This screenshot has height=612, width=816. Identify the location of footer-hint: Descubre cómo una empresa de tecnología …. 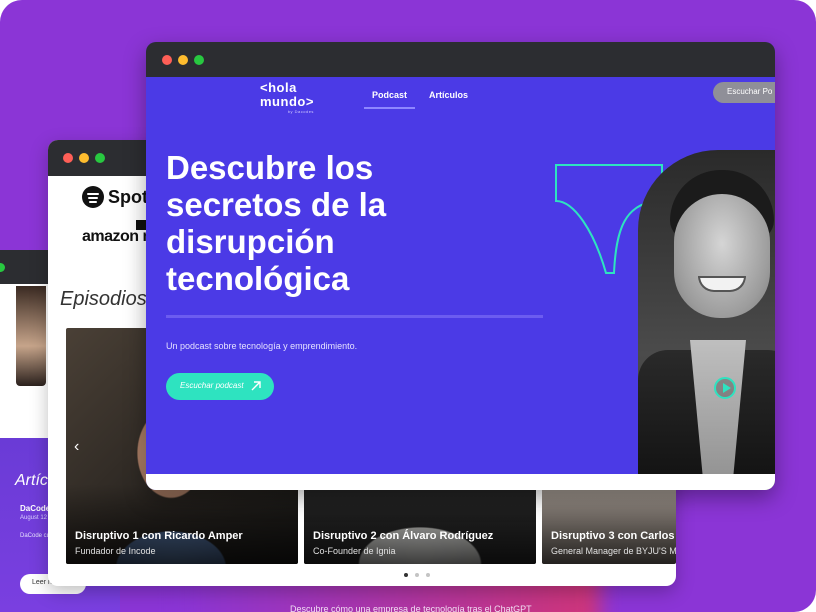
(411, 608).